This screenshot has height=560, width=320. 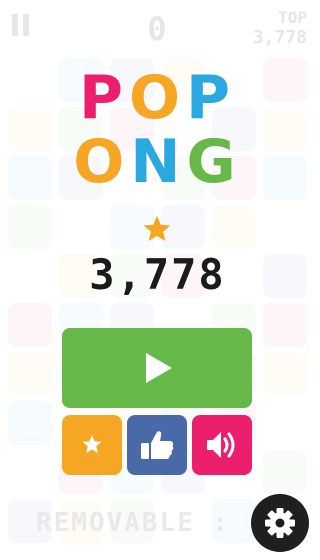 What do you see at coordinates (292, 17) in the screenshot?
I see `top-score-label: TOP` at bounding box center [292, 17].